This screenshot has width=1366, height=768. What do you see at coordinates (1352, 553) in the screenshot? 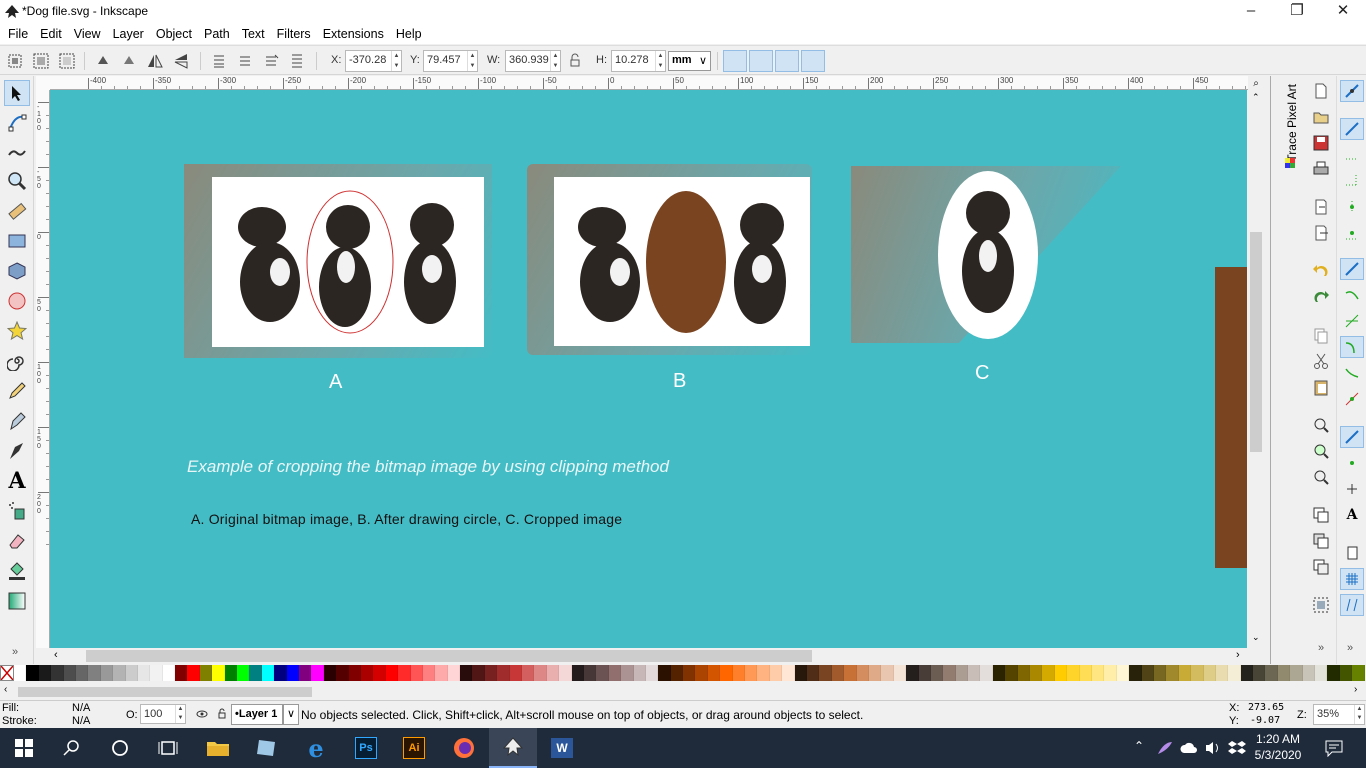
I see `snap-page-border-toggle` at bounding box center [1352, 553].